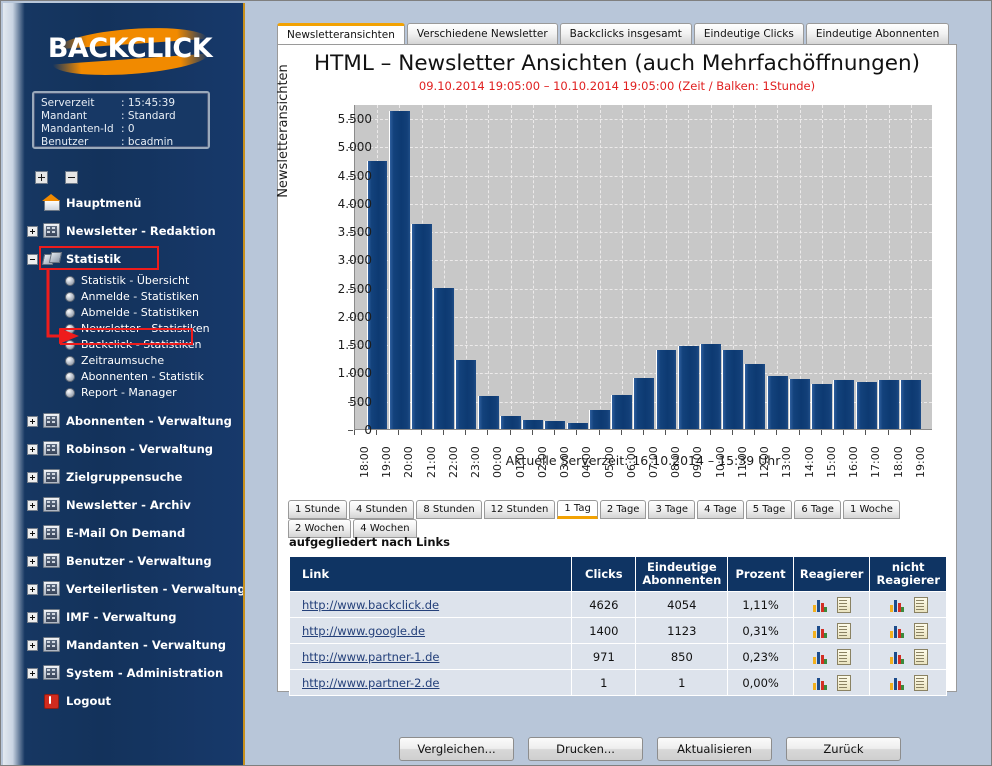  What do you see at coordinates (123, 313) in the screenshot?
I see `sidebar-subitem-abmelde-statistiken: Abmelde - Statistiken` at bounding box center [123, 313].